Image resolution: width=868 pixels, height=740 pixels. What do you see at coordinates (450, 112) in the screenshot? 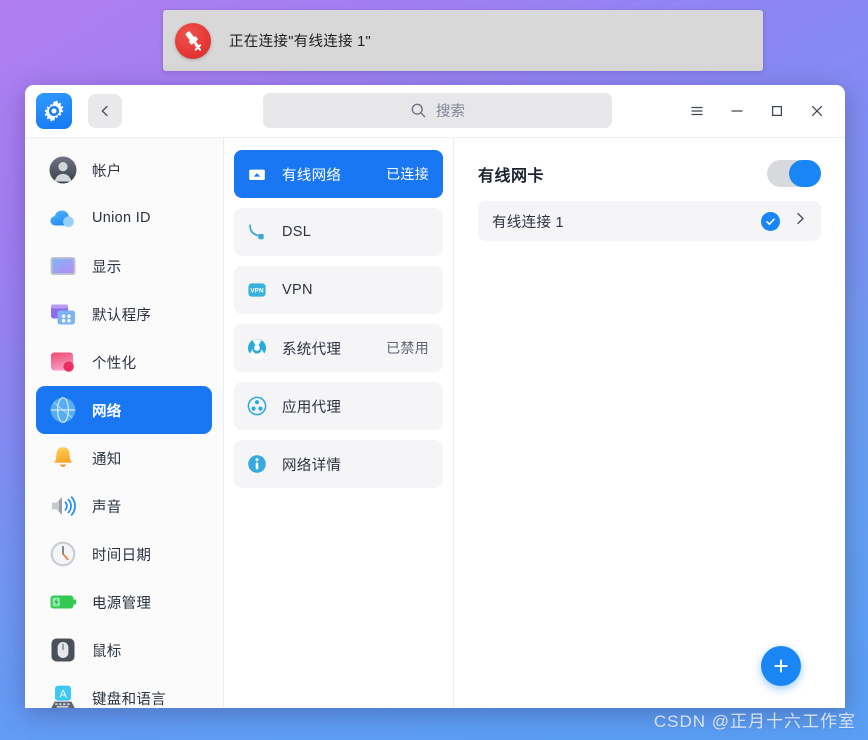
I see `search-placeholder: 搜索` at bounding box center [450, 112].